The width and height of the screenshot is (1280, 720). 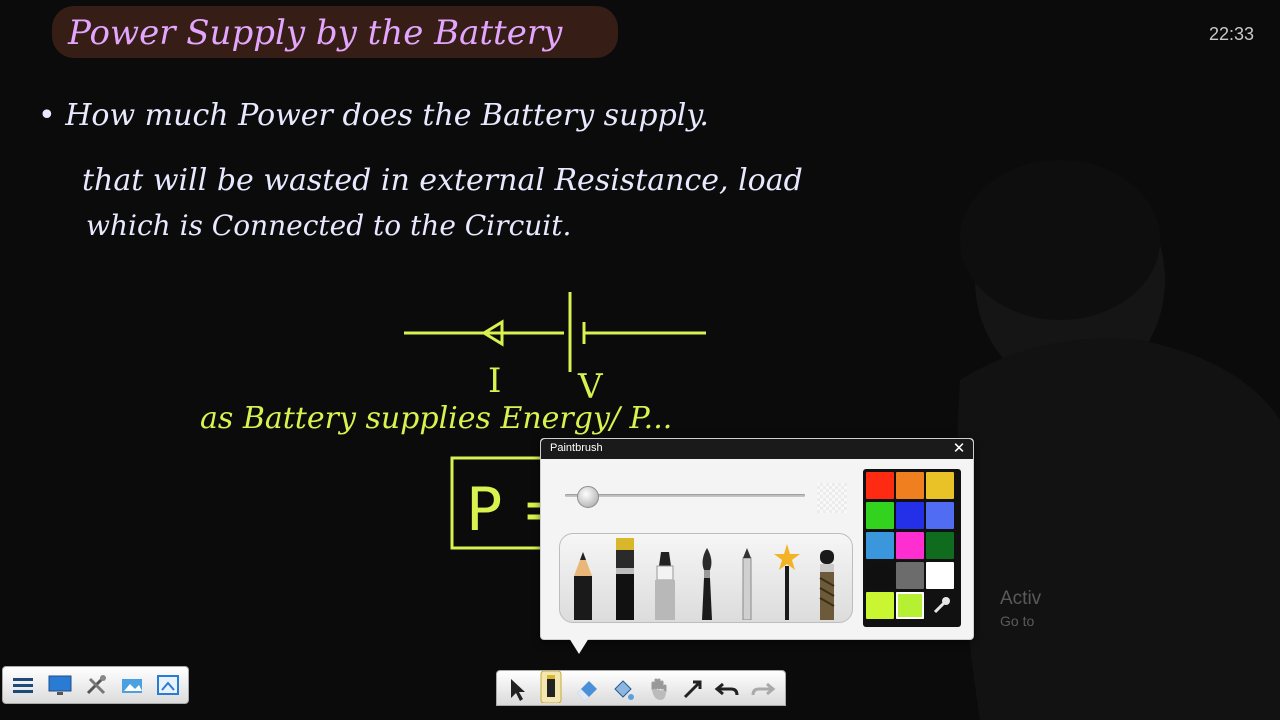 What do you see at coordinates (880, 575) in the screenshot?
I see `color-swatch-black` at bounding box center [880, 575].